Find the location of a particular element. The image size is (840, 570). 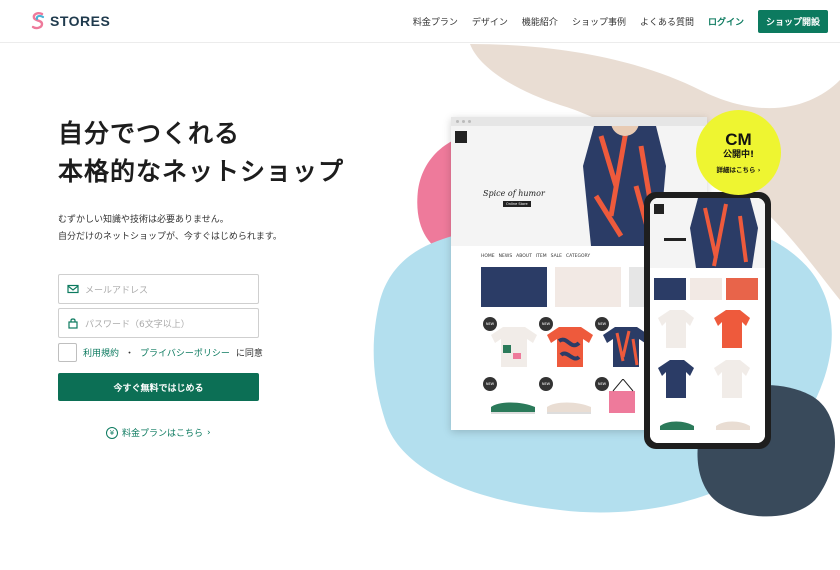

subtext-line-1: むずかしい知識や技術は必要ありません。 is located at coordinates (143, 220).